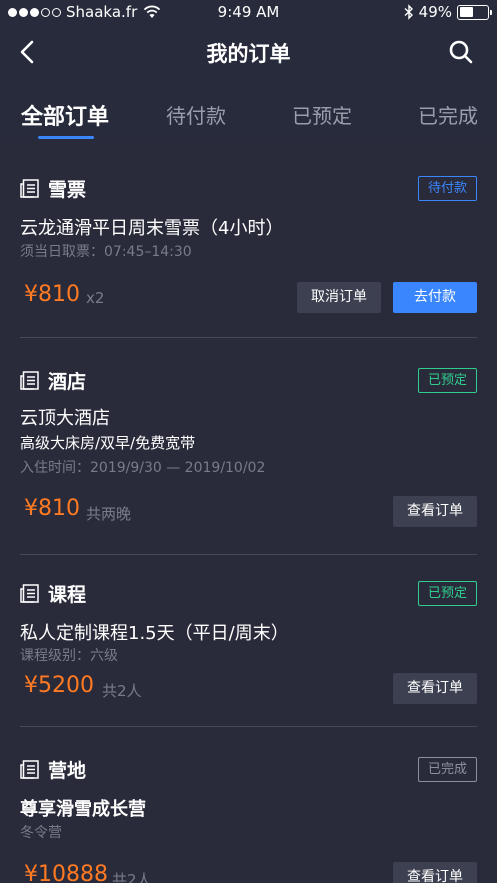 The height and width of the screenshot is (883, 497). Describe the element at coordinates (248, 770) in the screenshot. I see `order-card-header: 营地 已完成` at that location.